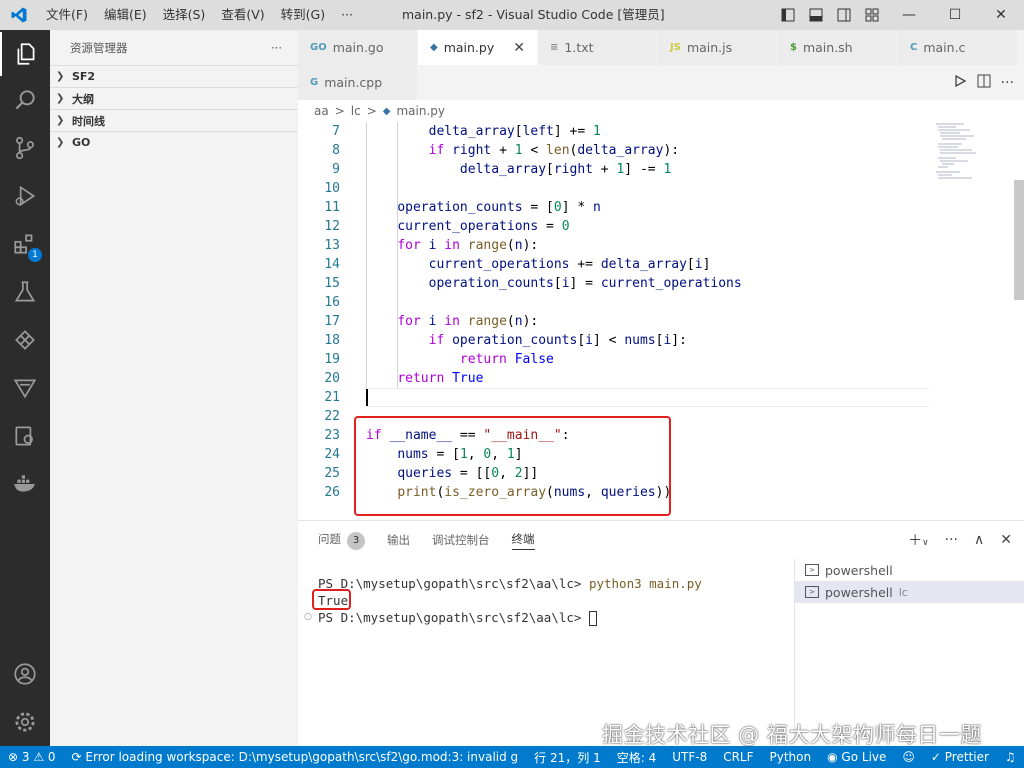 The height and width of the screenshot is (768, 1024). What do you see at coordinates (341, 540) in the screenshot?
I see `tab-problems: 问题 3` at bounding box center [341, 540].